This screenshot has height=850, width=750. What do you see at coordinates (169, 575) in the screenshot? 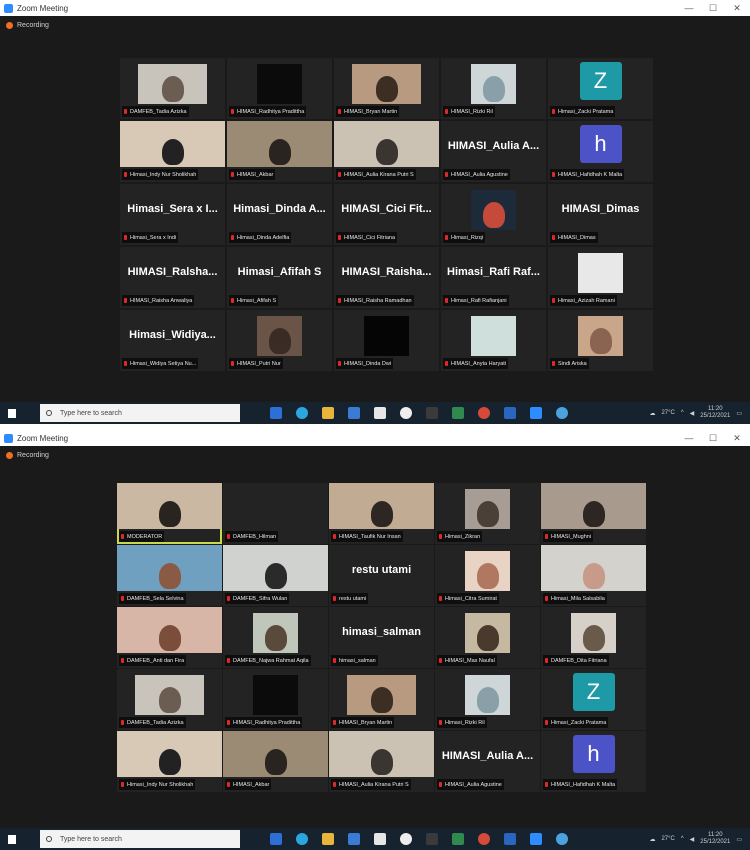
I see `participant-tile: DAMFEB_Sela Selvina` at bounding box center [169, 575].